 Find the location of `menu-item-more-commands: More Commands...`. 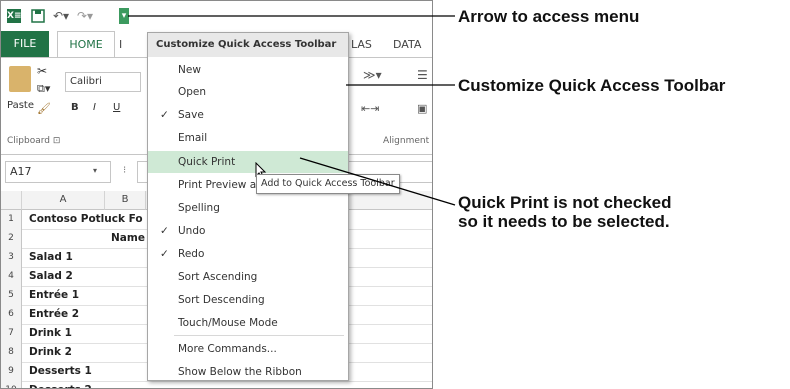

menu-item-more-commands: More Commands... is located at coordinates (248, 349).